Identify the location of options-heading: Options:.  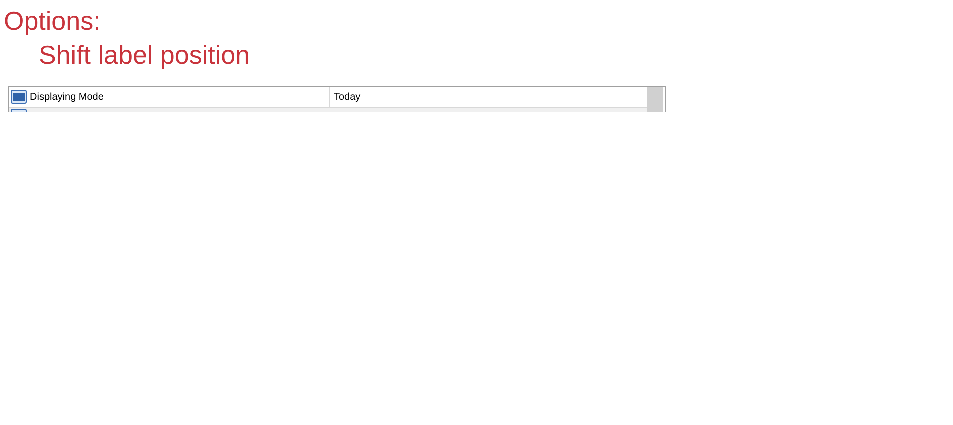
(53, 21).